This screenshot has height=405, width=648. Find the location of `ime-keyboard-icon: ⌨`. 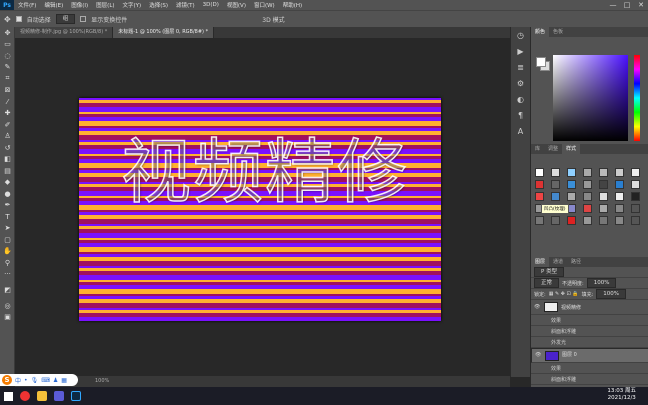

ime-keyboard-icon: ⌨ is located at coordinates (45, 380).